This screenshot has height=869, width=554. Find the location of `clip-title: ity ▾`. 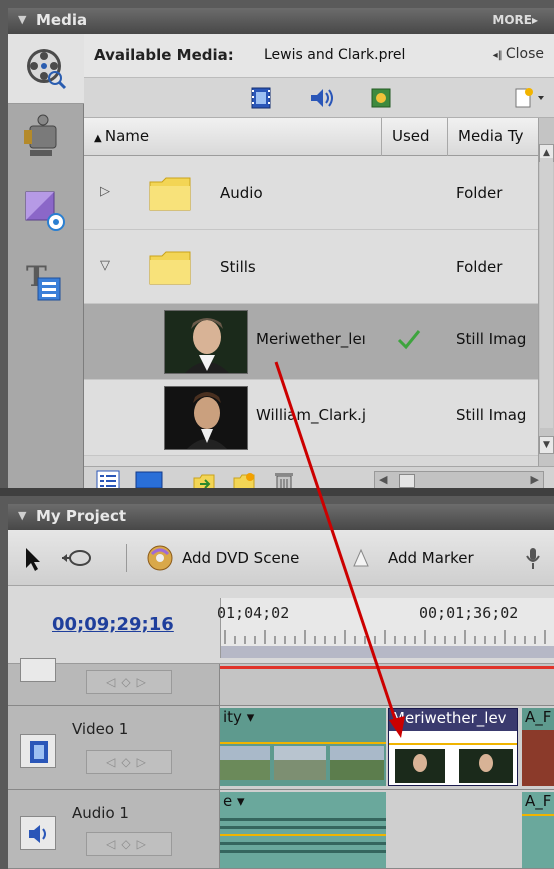

clip-title: ity ▾ is located at coordinates (239, 717).